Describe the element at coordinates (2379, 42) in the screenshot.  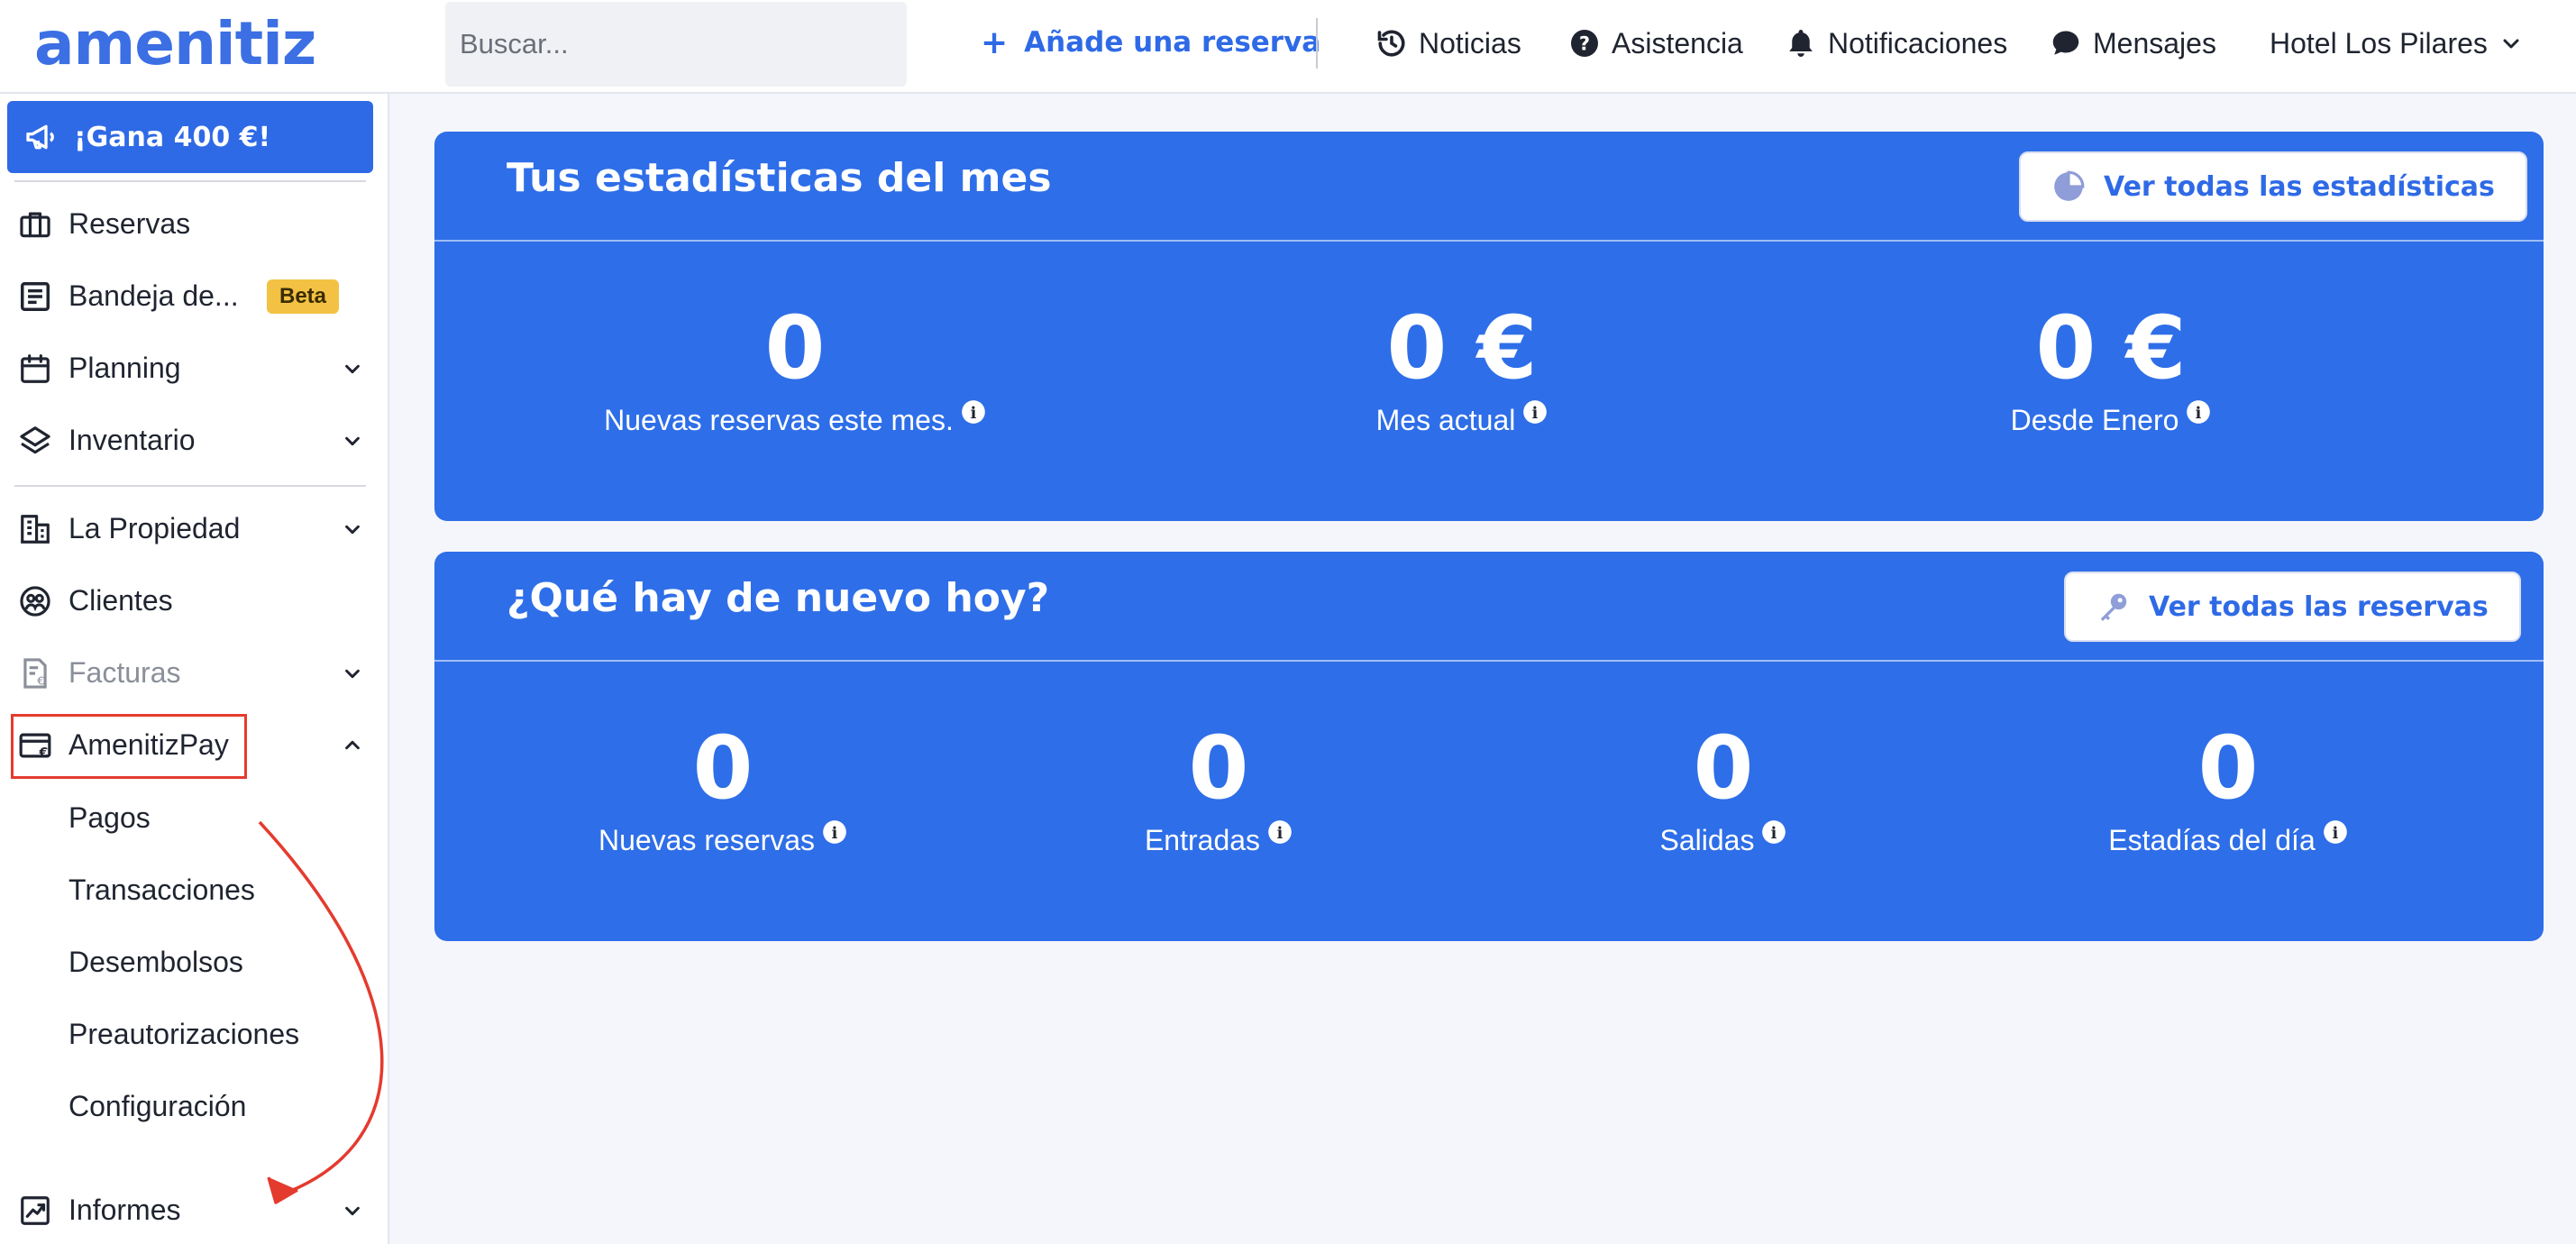
I see `hotel-name: Hotel Los Pilares` at that location.